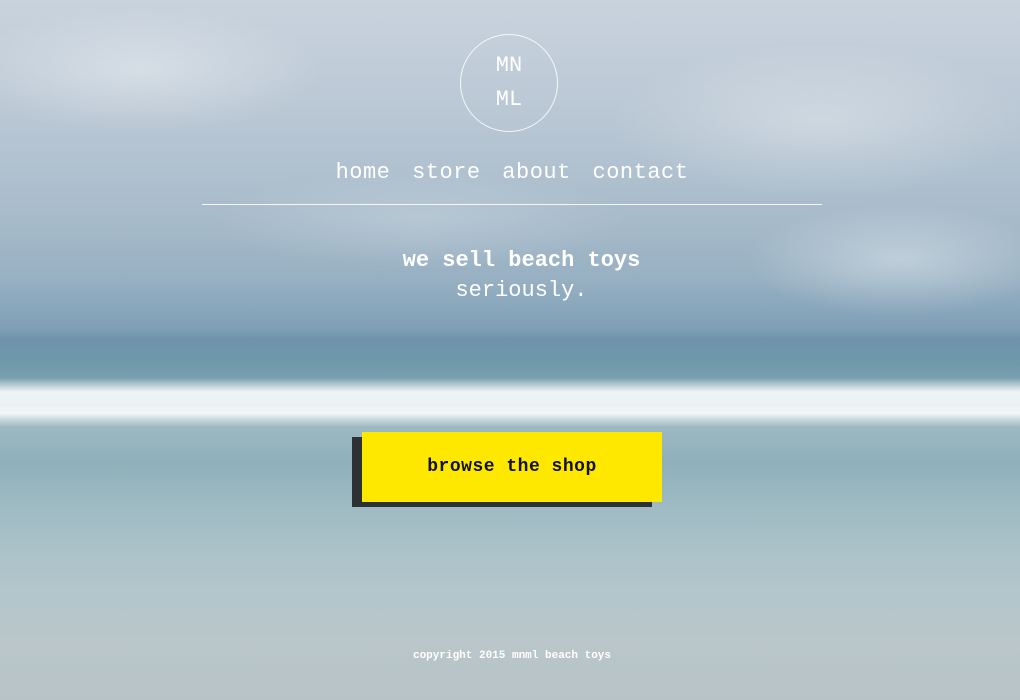  I want to click on logo-line-2: ML, so click(509, 99).